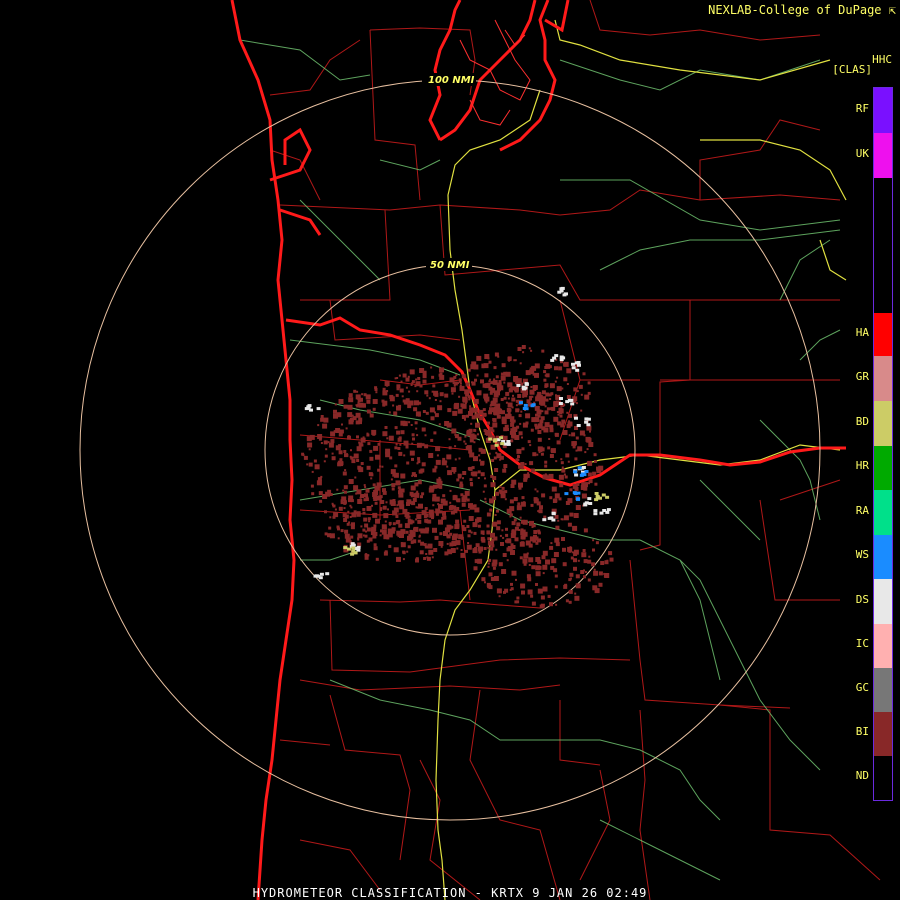  What do you see at coordinates (862, 643) in the screenshot?
I see `legend-label-ic: IC` at bounding box center [862, 643].